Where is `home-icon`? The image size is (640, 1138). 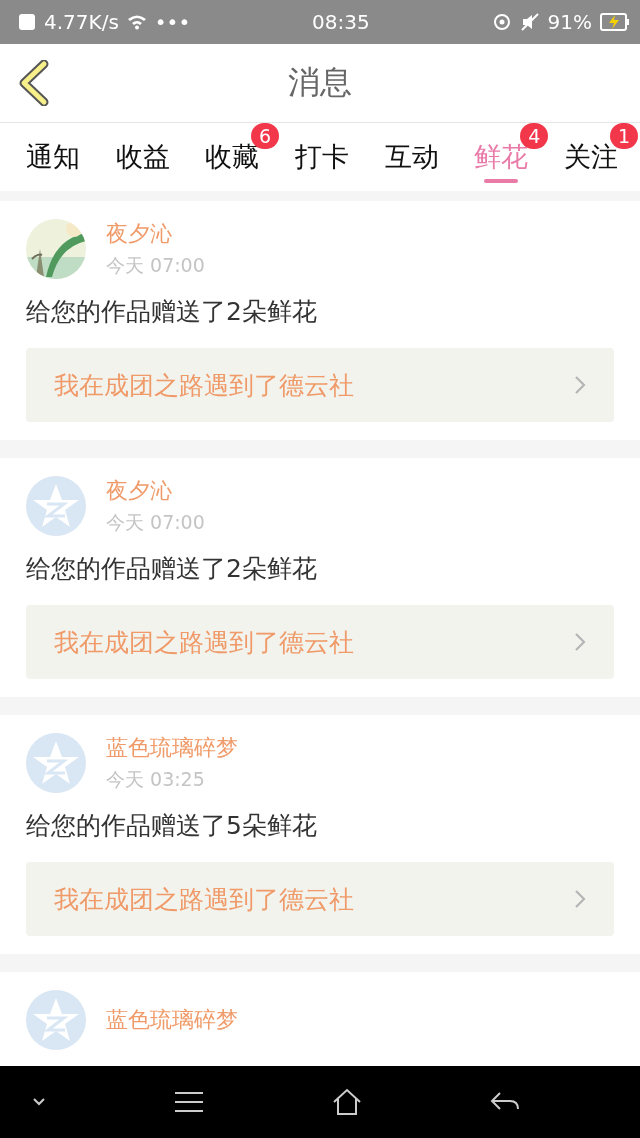 home-icon is located at coordinates (347, 1102).